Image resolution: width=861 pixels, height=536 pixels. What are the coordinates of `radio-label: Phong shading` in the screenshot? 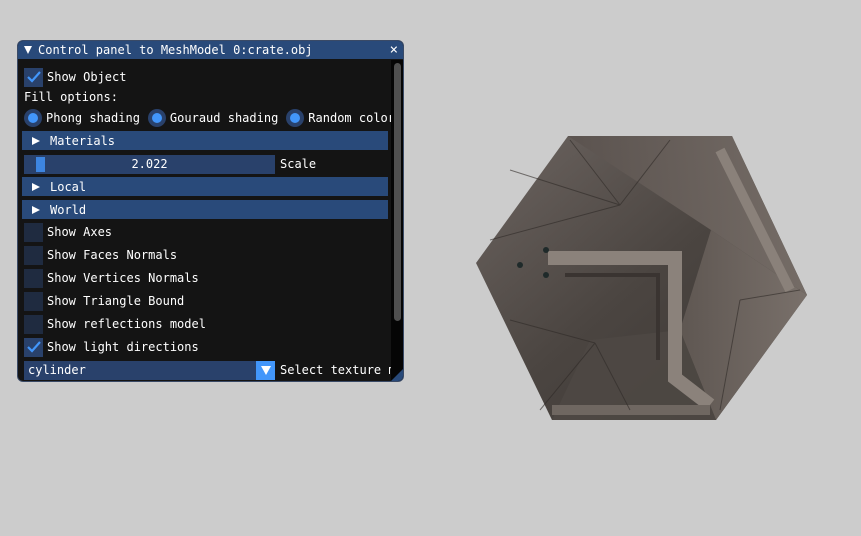 It's located at (93, 118).